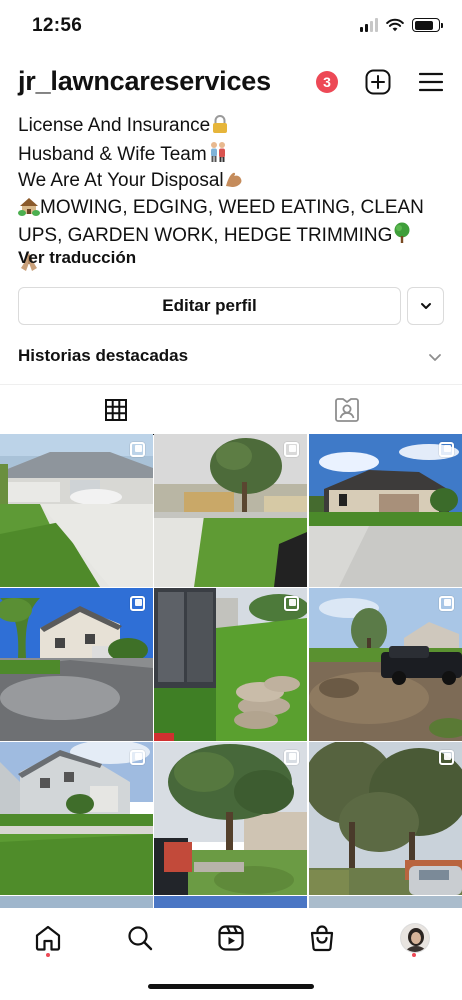 This screenshot has width=462, height=1000. What do you see at coordinates (114, 125) in the screenshot?
I see `bio-line-license: License And Insurance` at bounding box center [114, 125].